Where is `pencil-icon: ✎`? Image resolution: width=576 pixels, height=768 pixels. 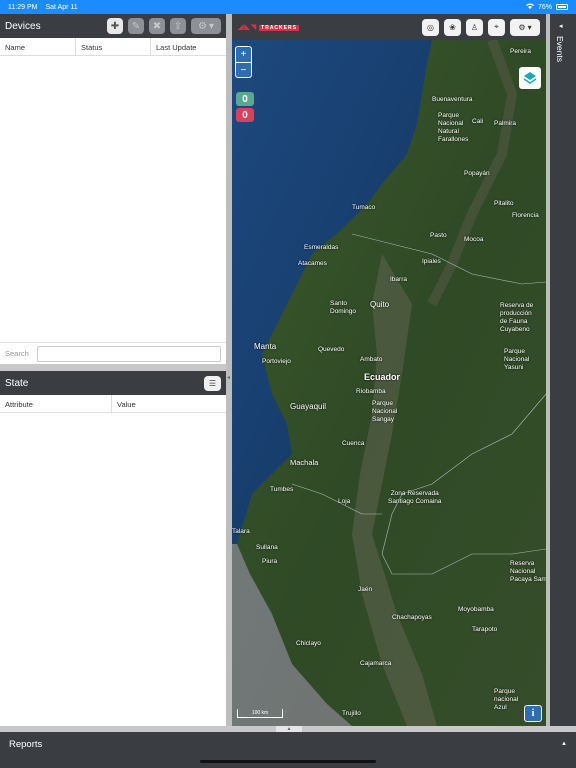 pencil-icon: ✎ is located at coordinates (136, 26).